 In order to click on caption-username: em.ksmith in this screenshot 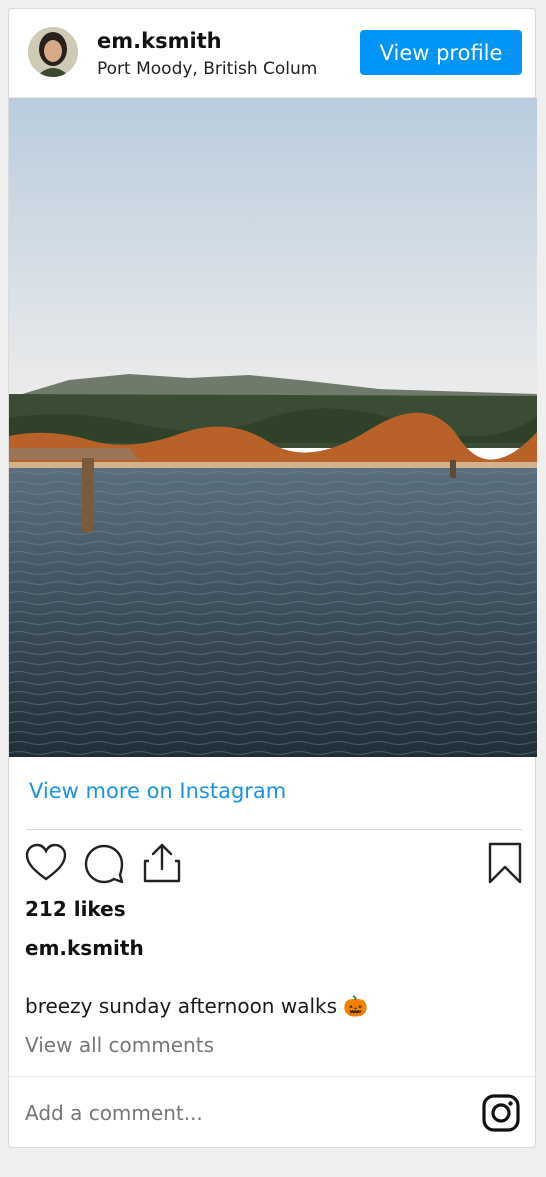, I will do `click(84, 948)`.